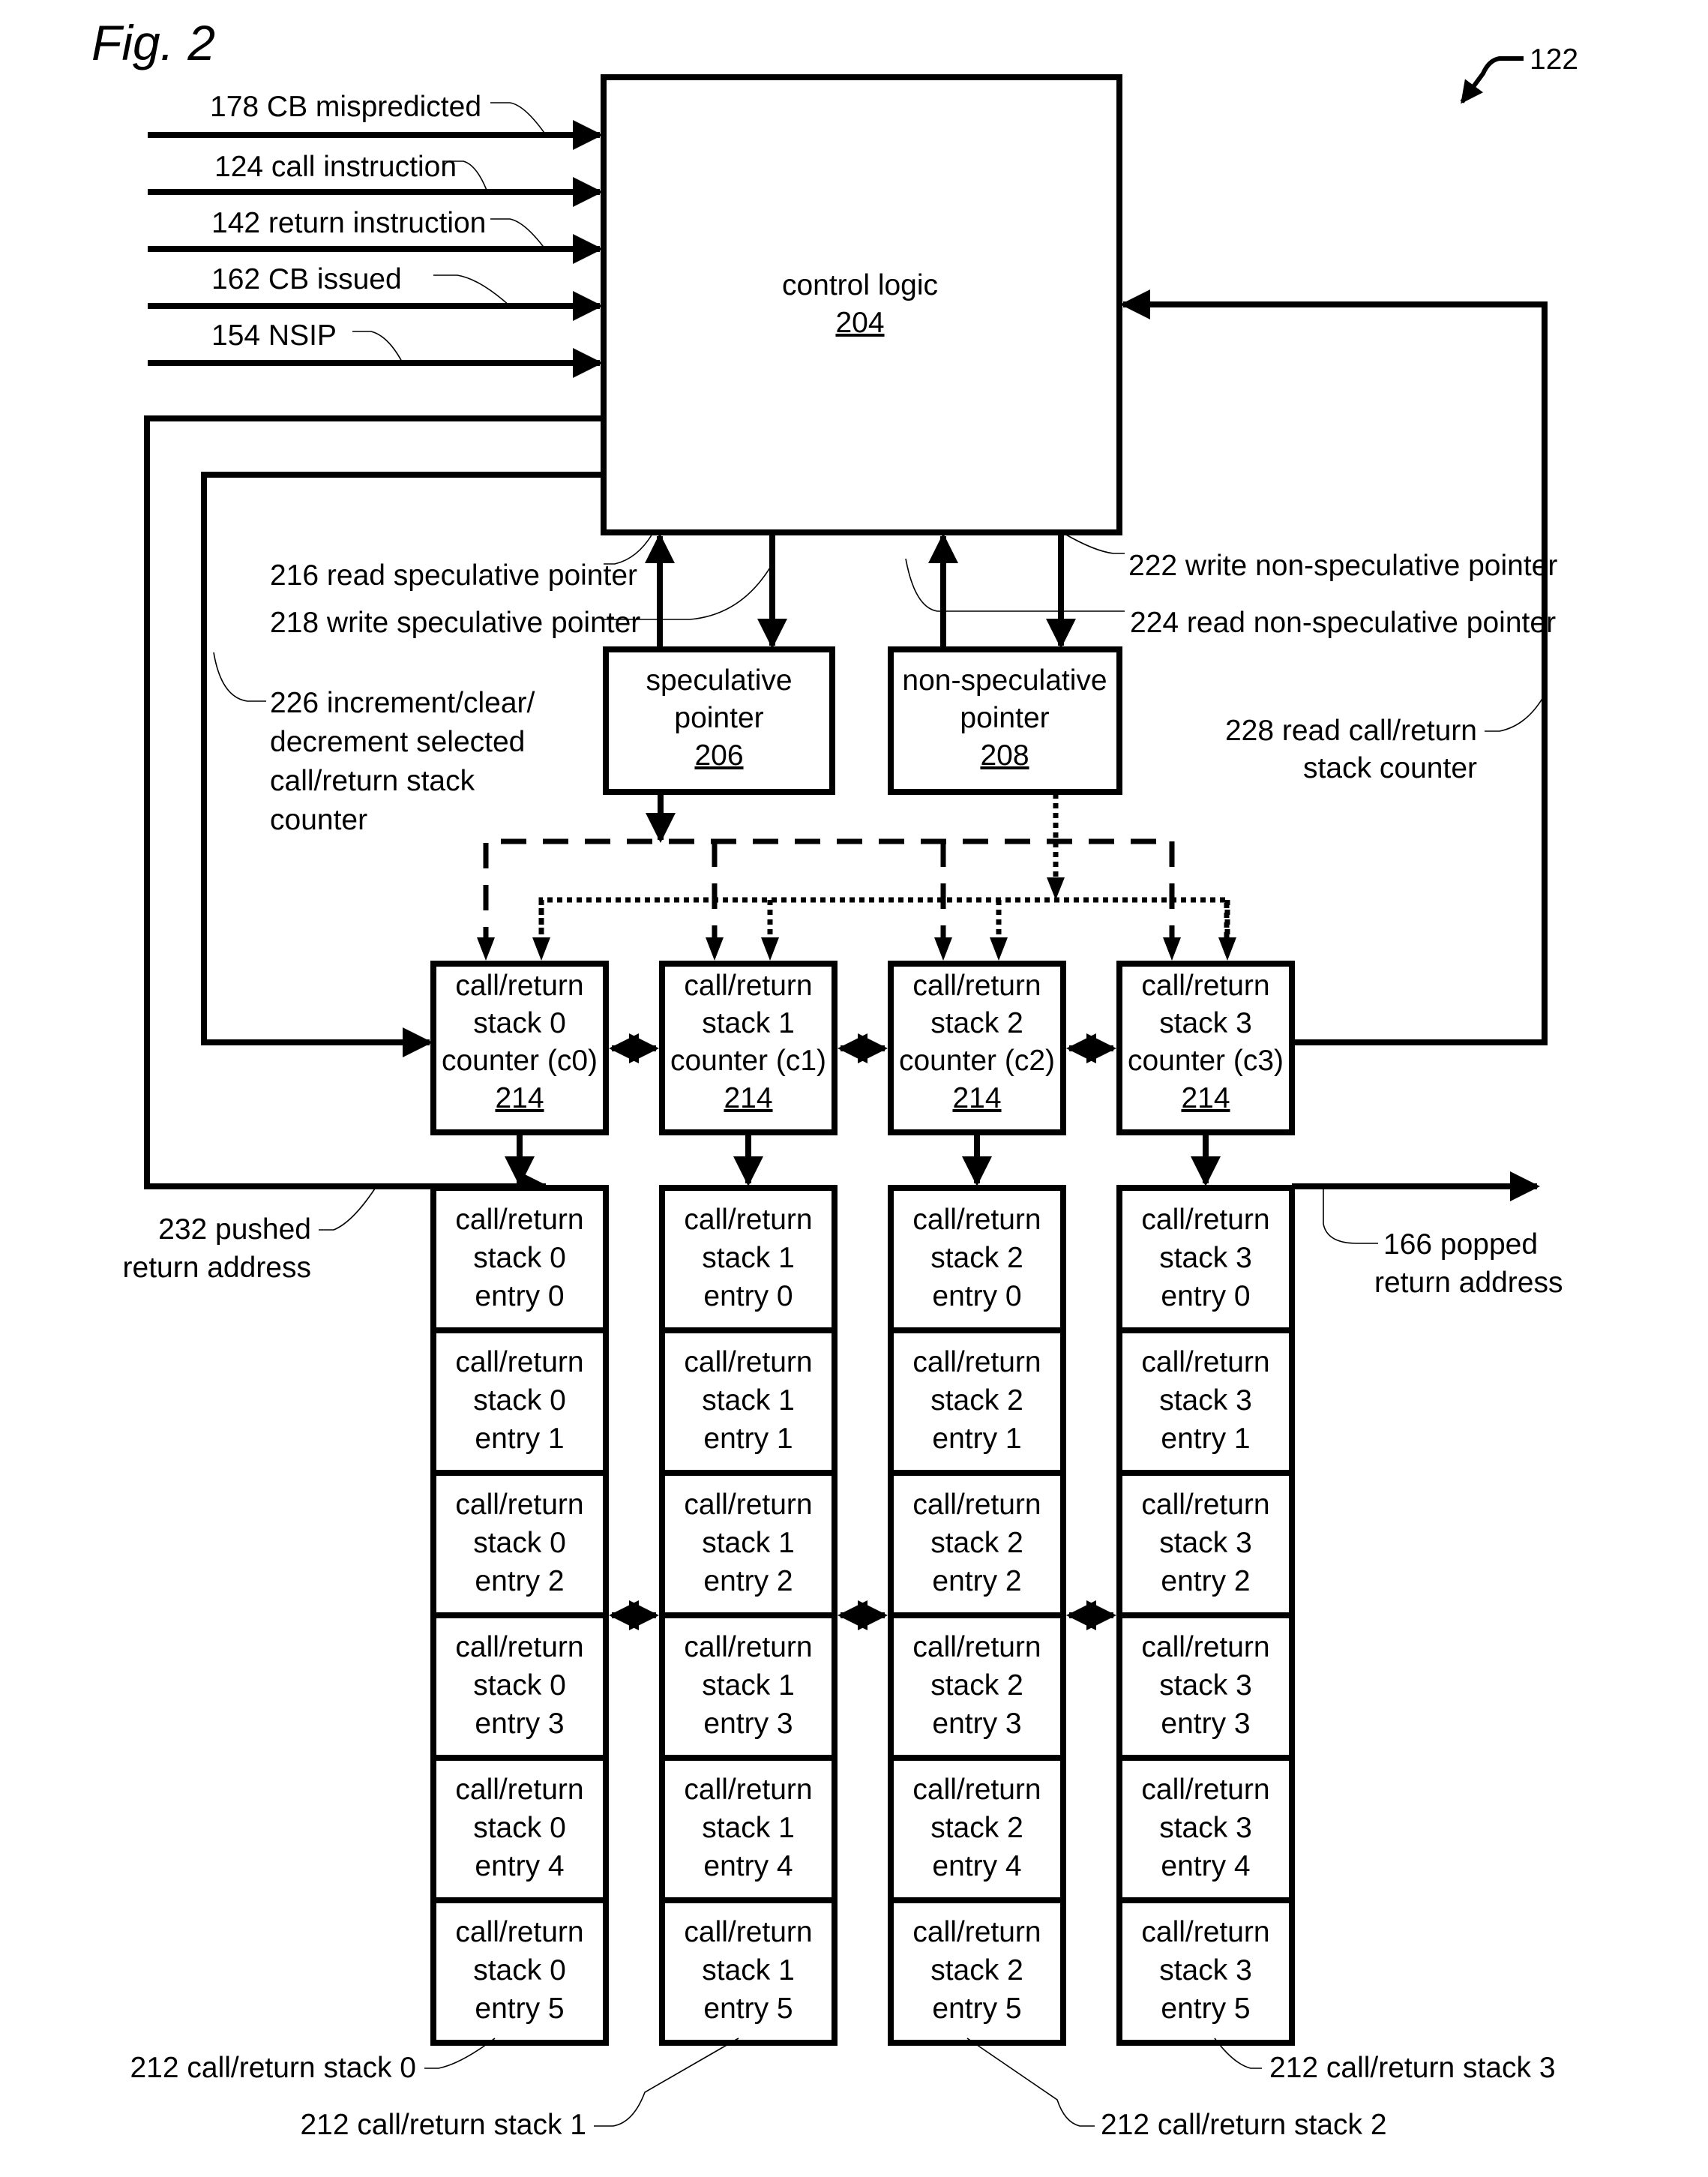 This screenshot has width=1708, height=2177. Describe the element at coordinates (1334, 667) in the screenshot. I see `read-counter-line` at that location.